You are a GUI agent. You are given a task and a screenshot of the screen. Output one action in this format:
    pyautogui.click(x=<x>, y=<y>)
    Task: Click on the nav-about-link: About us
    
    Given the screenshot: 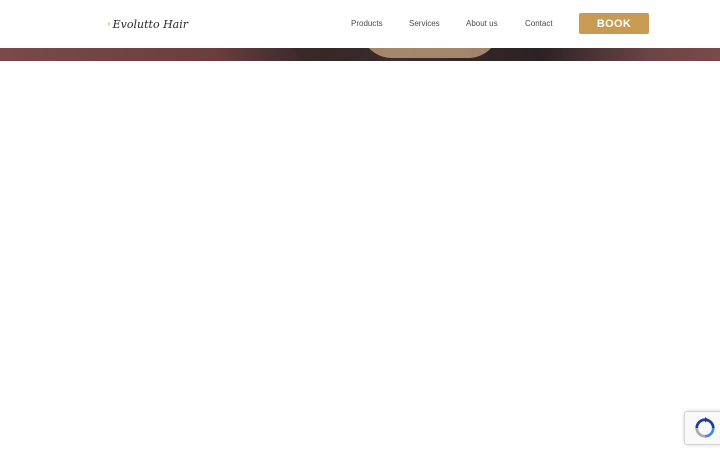 What is the action you would take?
    pyautogui.click(x=482, y=23)
    